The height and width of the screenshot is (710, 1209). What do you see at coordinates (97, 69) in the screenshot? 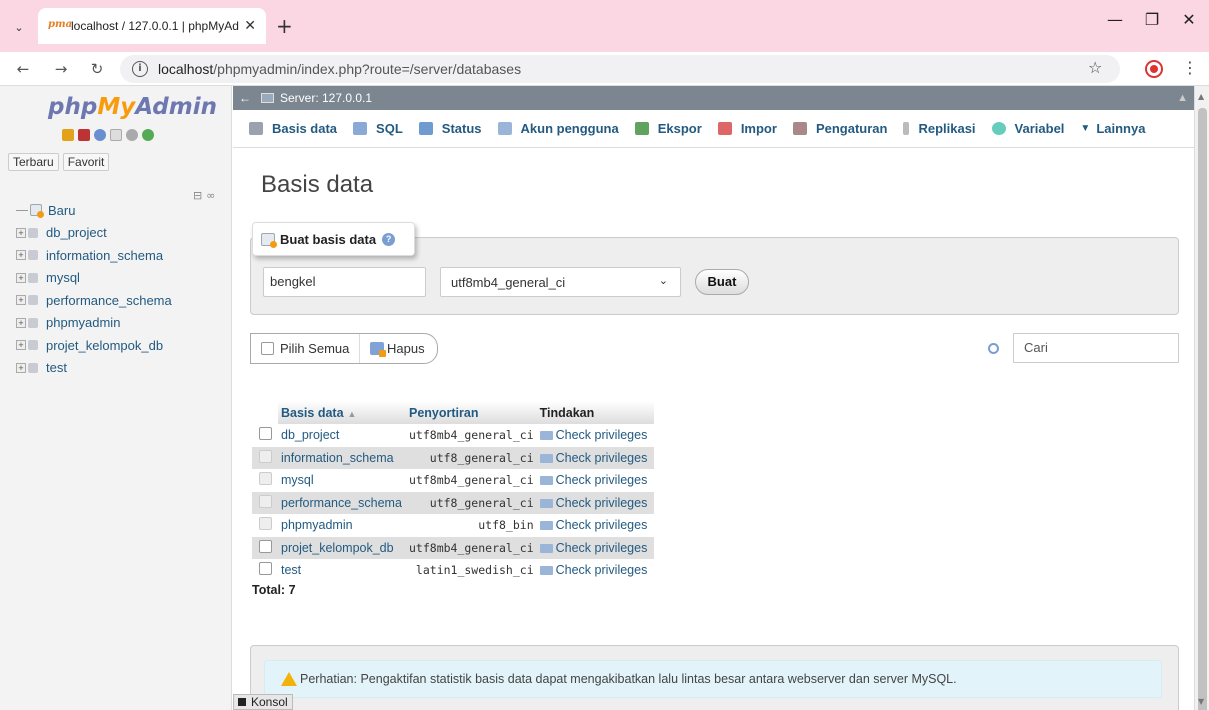
I see `reload-icon: ↻` at bounding box center [97, 69].